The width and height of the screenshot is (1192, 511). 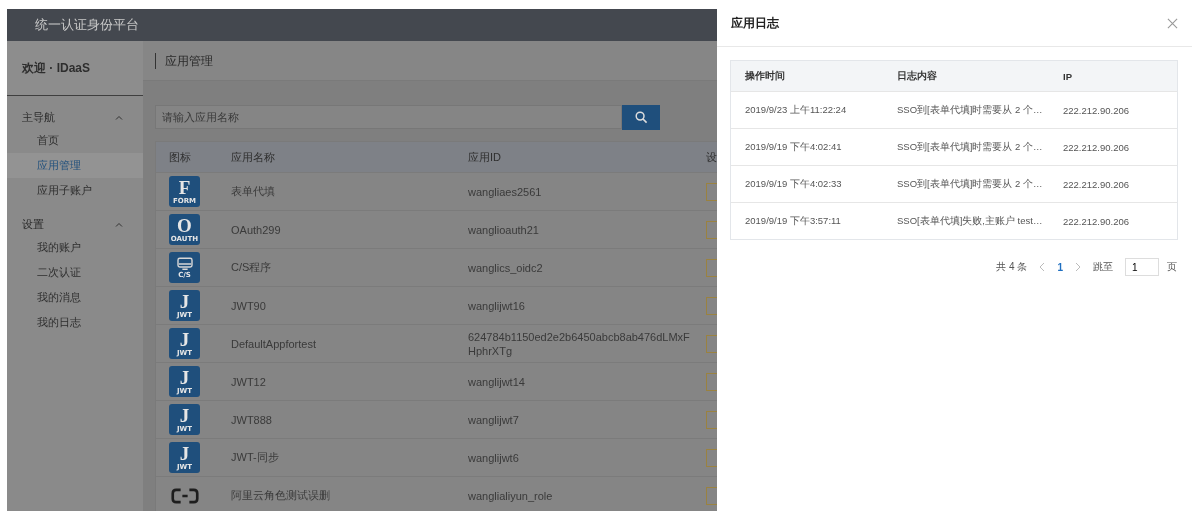 I want to click on table-cell-text: wanglijwt6, so click(x=494, y=457).